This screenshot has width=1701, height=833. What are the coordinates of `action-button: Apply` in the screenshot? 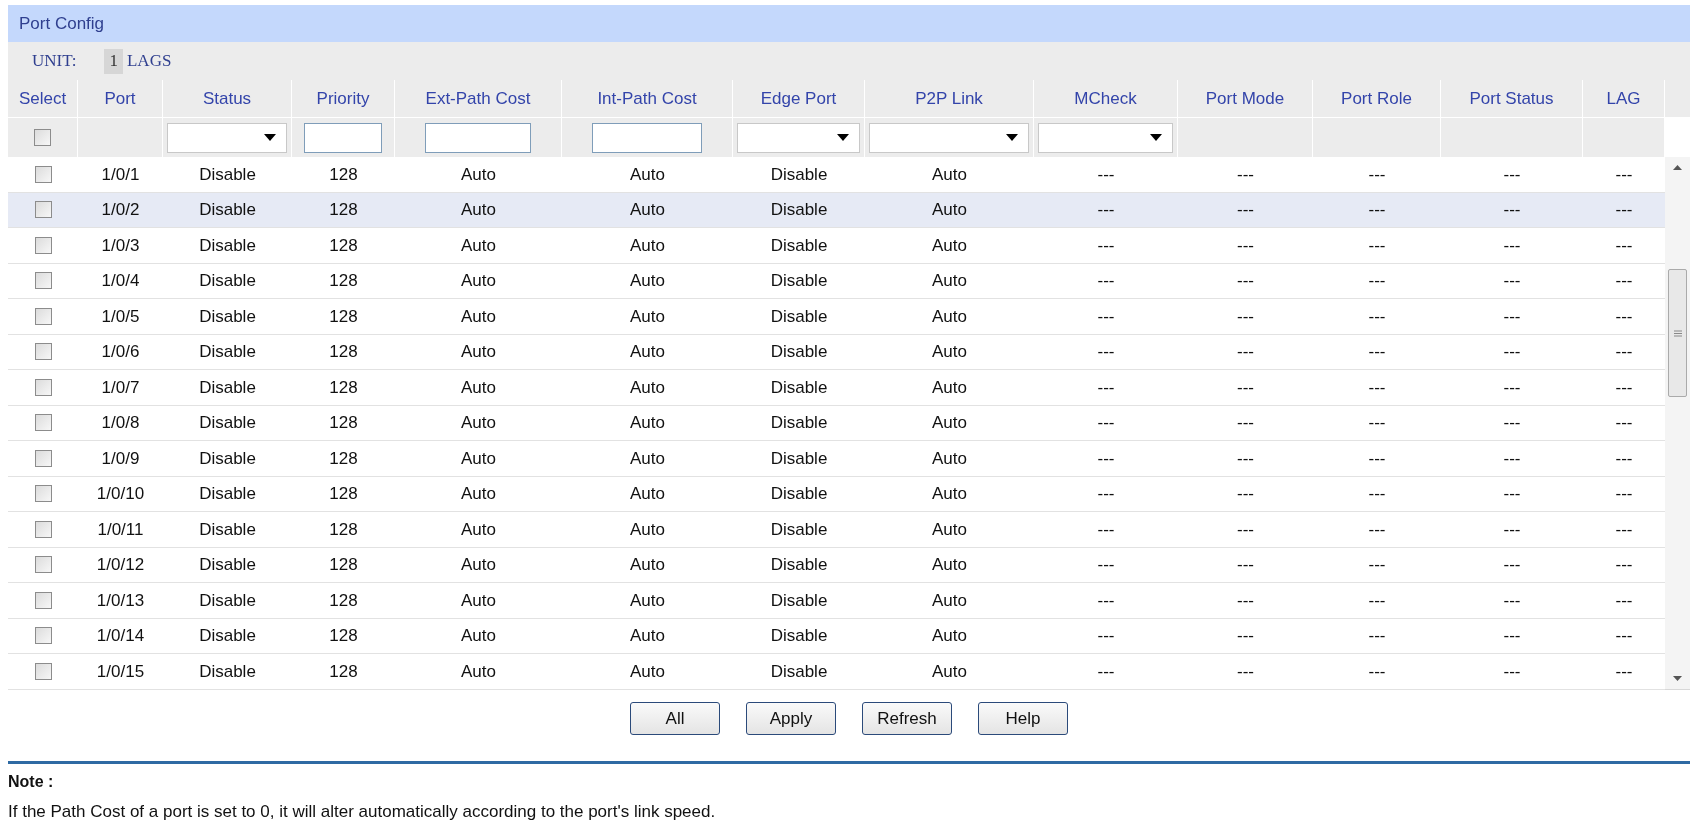 It's located at (791, 718).